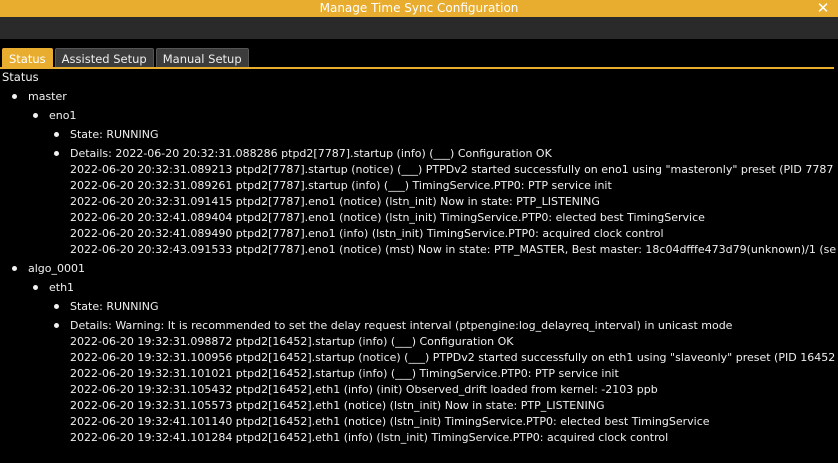 The height and width of the screenshot is (463, 838). I want to click on node-label: eth1, so click(62, 287).